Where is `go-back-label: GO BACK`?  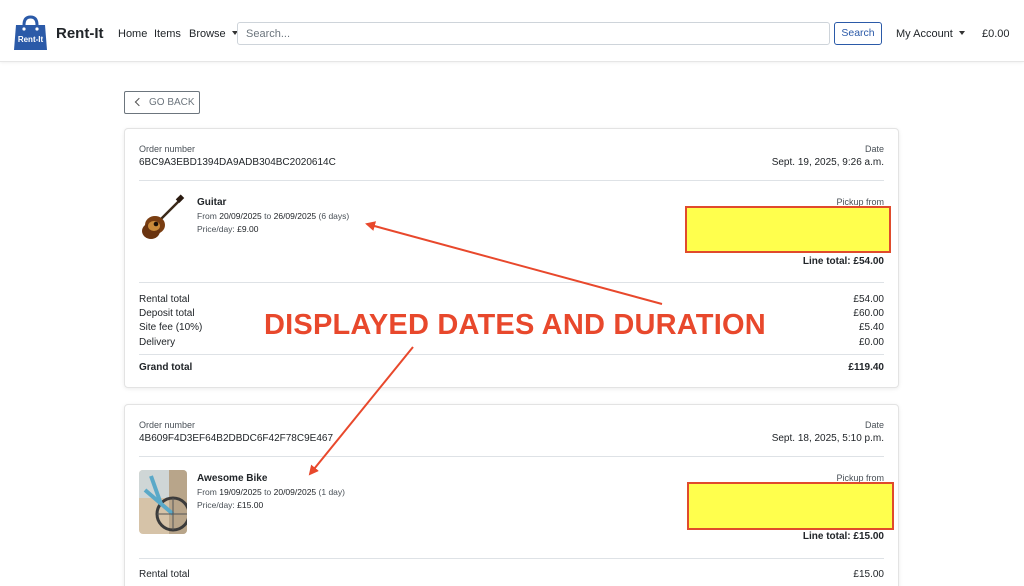 go-back-label: GO BACK is located at coordinates (172, 102).